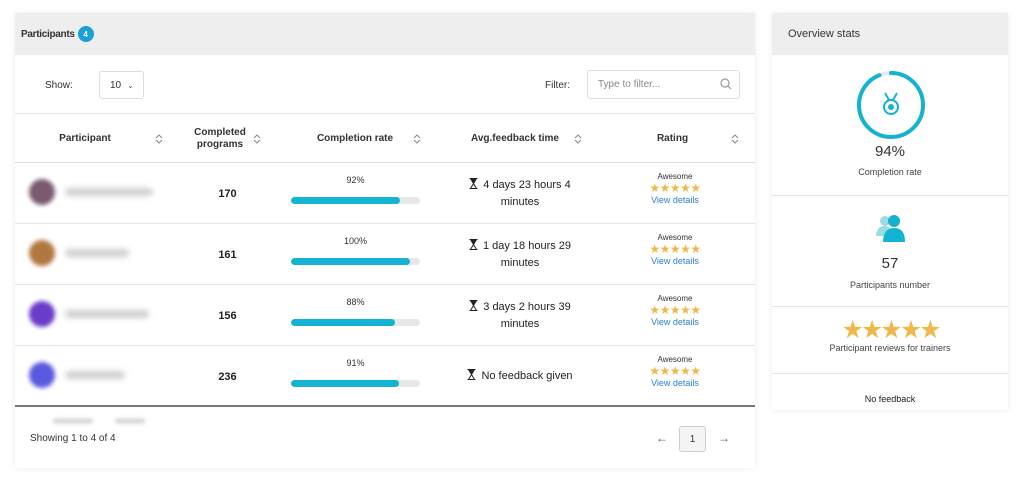 The height and width of the screenshot is (484, 1024). I want to click on column-avg-feedback-time: Avg.feedback time, so click(515, 139).